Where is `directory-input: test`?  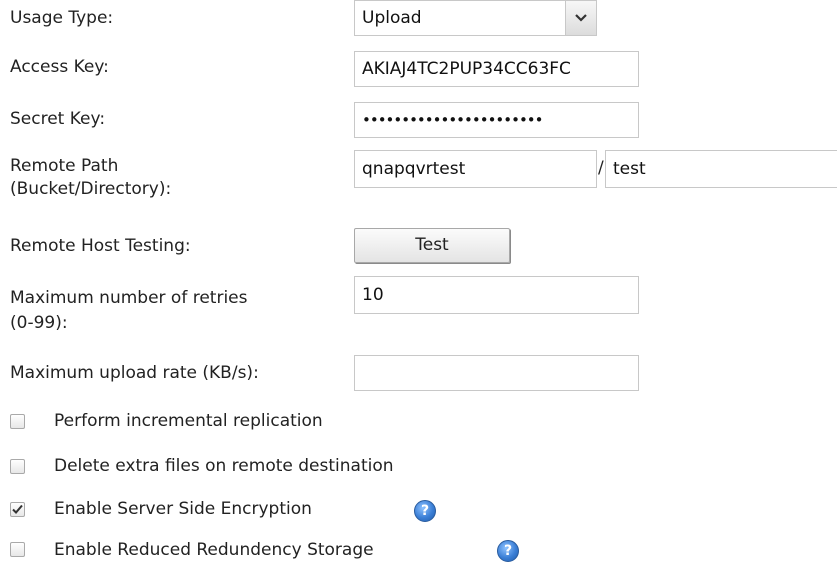
directory-input: test is located at coordinates (721, 169).